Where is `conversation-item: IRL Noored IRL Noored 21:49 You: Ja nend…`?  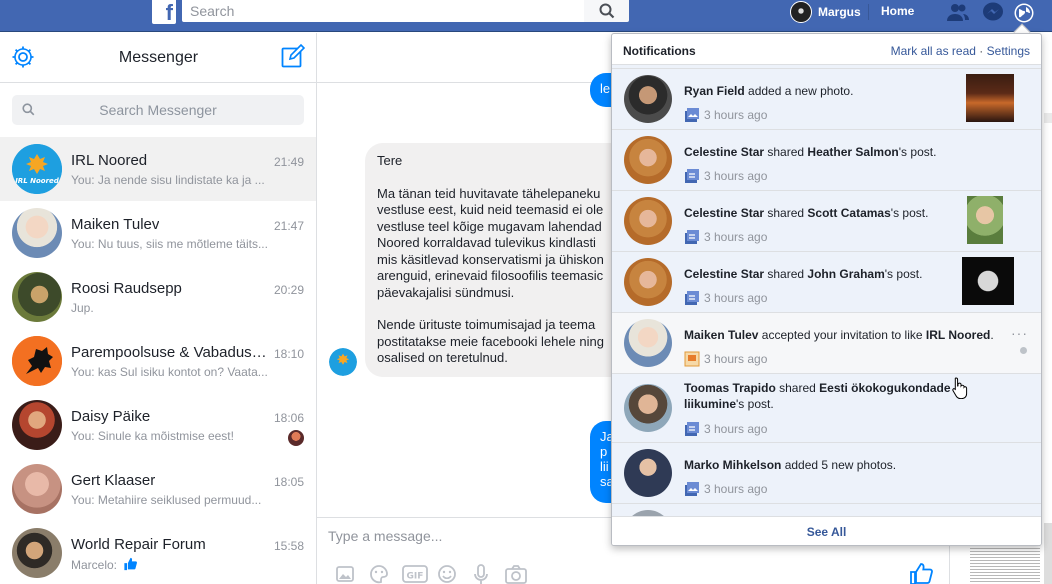 conversation-item: IRL Noored IRL Noored 21:49 You: Ja nend… is located at coordinates (158, 169).